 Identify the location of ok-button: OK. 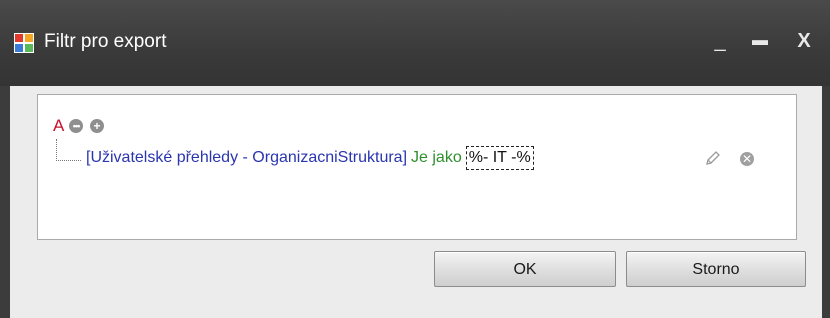
(525, 269).